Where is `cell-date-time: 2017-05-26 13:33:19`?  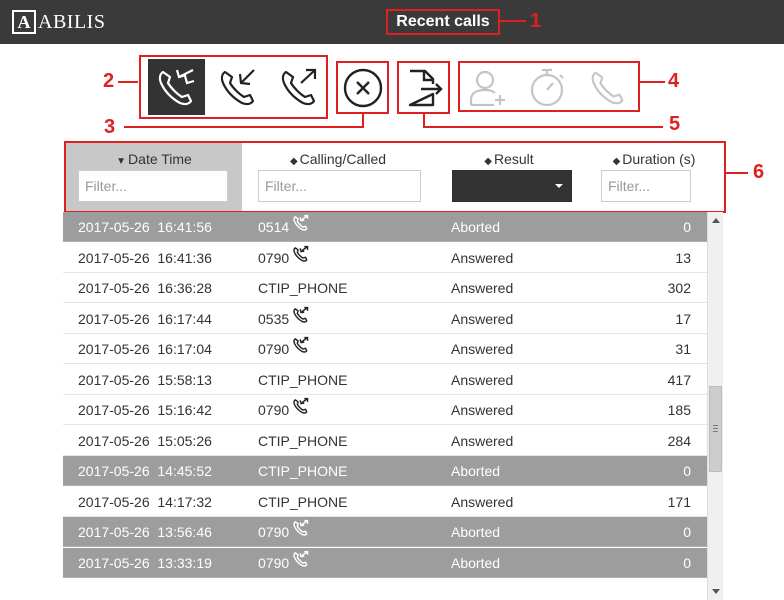 cell-date-time: 2017-05-26 13:33:19 is located at coordinates (145, 563).